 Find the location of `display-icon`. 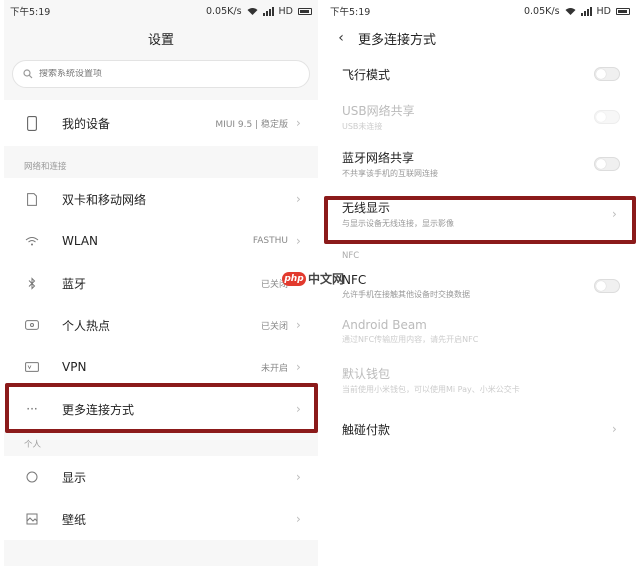

display-icon is located at coordinates (32, 477).